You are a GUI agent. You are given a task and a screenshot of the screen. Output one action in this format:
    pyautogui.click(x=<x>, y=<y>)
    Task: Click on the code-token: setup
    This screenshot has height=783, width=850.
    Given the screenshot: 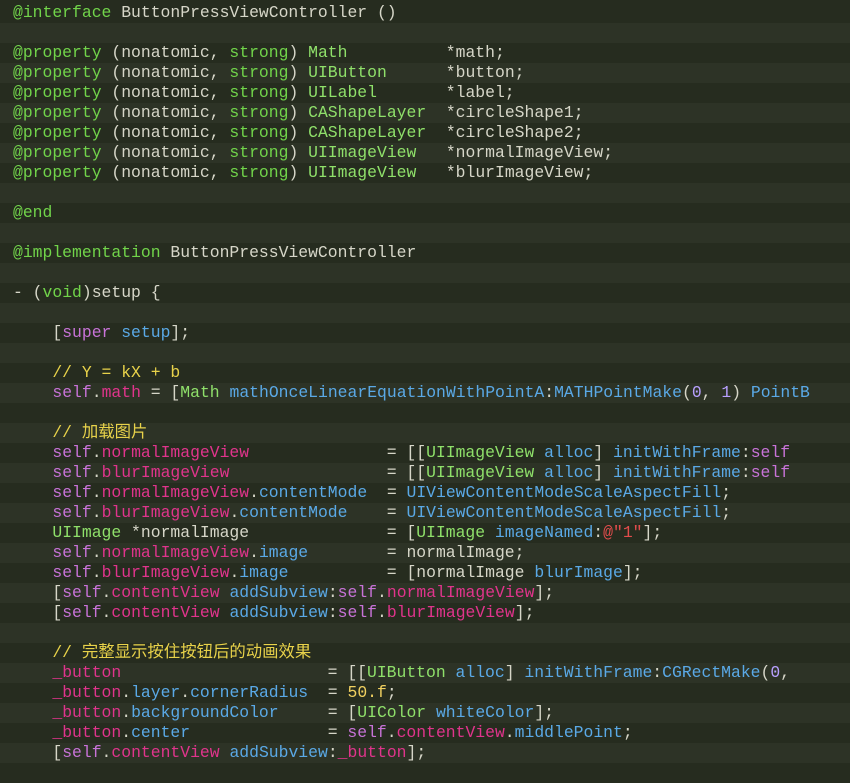 What is the action you would take?
    pyautogui.click(x=146, y=332)
    